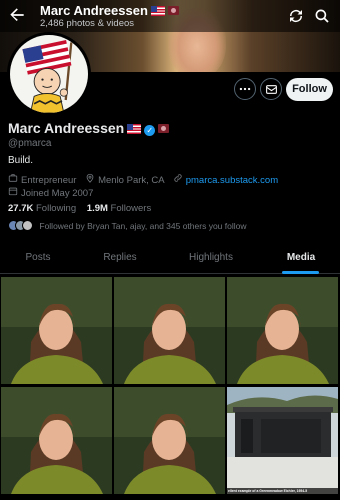 The image size is (340, 500). I want to click on message-button, so click(271, 89).